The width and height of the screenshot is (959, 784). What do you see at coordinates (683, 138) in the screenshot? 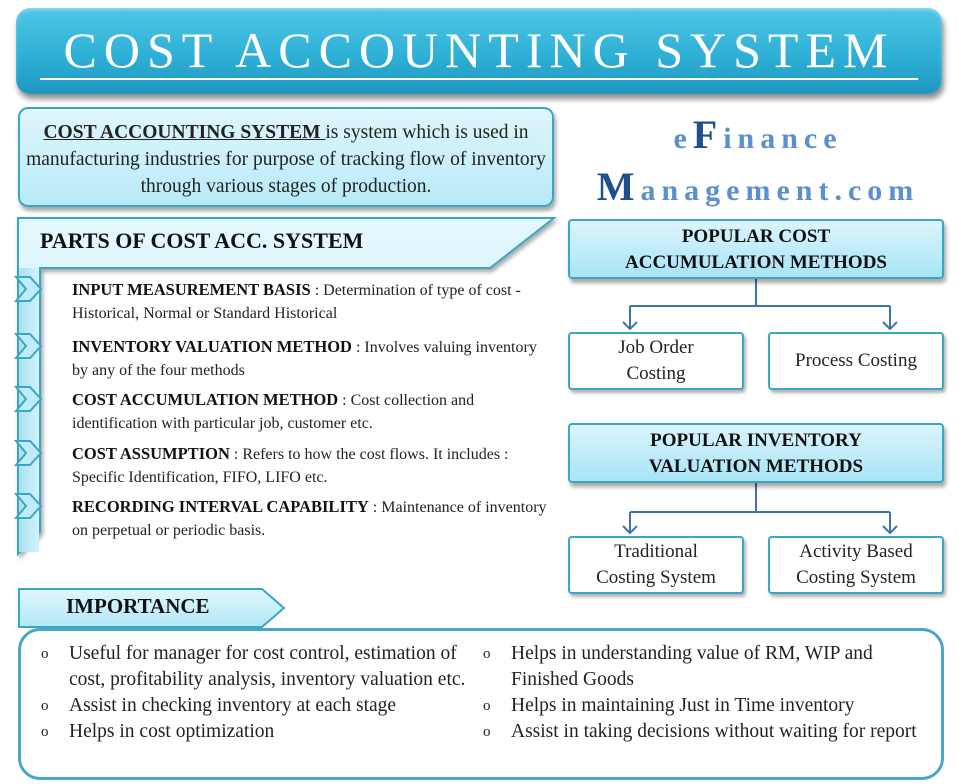
I see `logo-prefix: e` at bounding box center [683, 138].